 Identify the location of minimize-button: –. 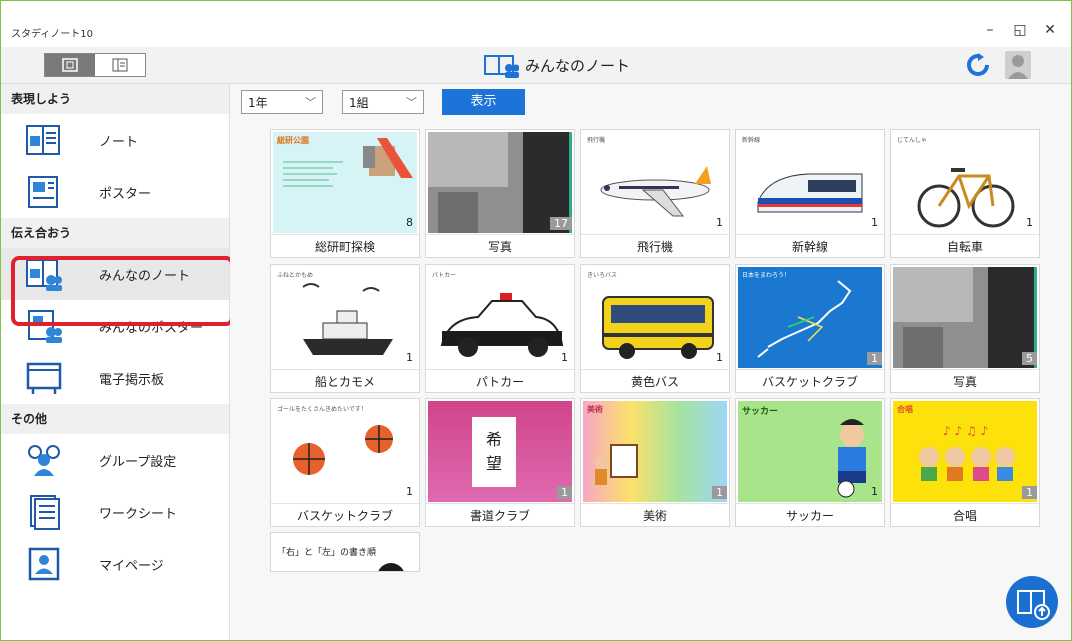
(990, 30).